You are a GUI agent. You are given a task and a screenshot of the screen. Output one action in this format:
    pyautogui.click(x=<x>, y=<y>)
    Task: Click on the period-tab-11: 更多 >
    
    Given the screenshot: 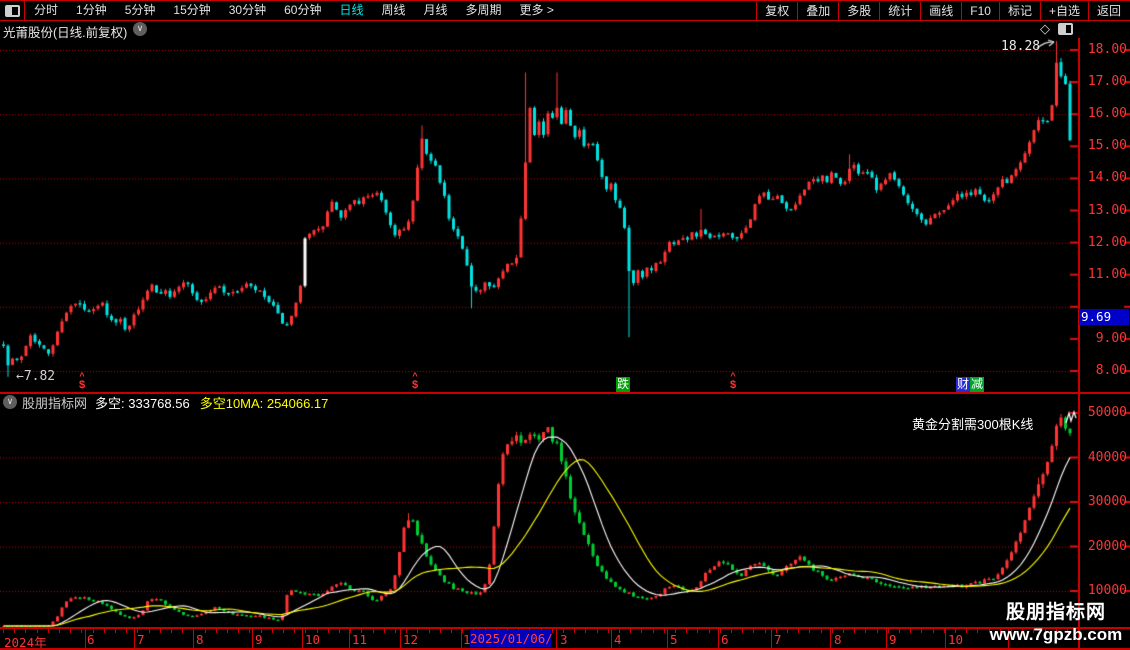 What is the action you would take?
    pyautogui.click(x=537, y=10)
    